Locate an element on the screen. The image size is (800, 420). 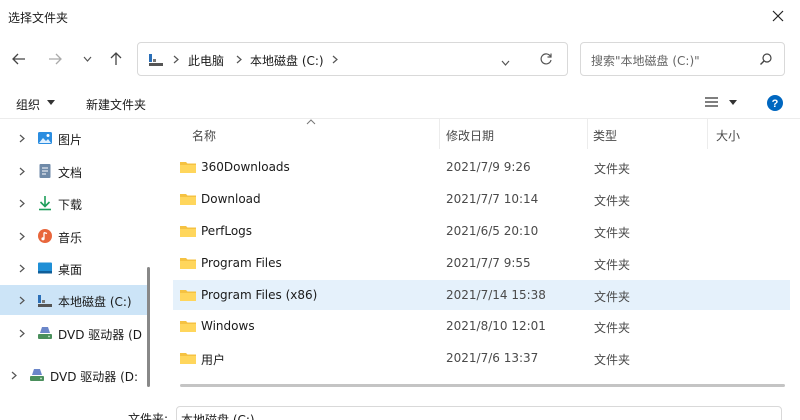
sidebar-item-label: DVD 驱动器 (D: is located at coordinates (94, 377).